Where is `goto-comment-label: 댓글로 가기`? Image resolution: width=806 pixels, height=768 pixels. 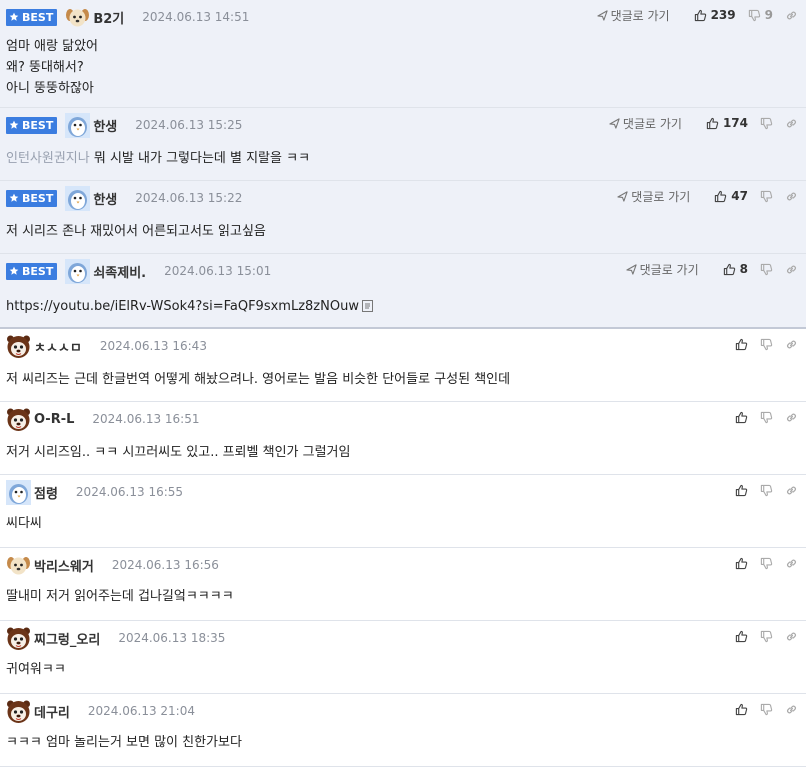 goto-comment-label: 댓글로 가기 is located at coordinates (640, 15).